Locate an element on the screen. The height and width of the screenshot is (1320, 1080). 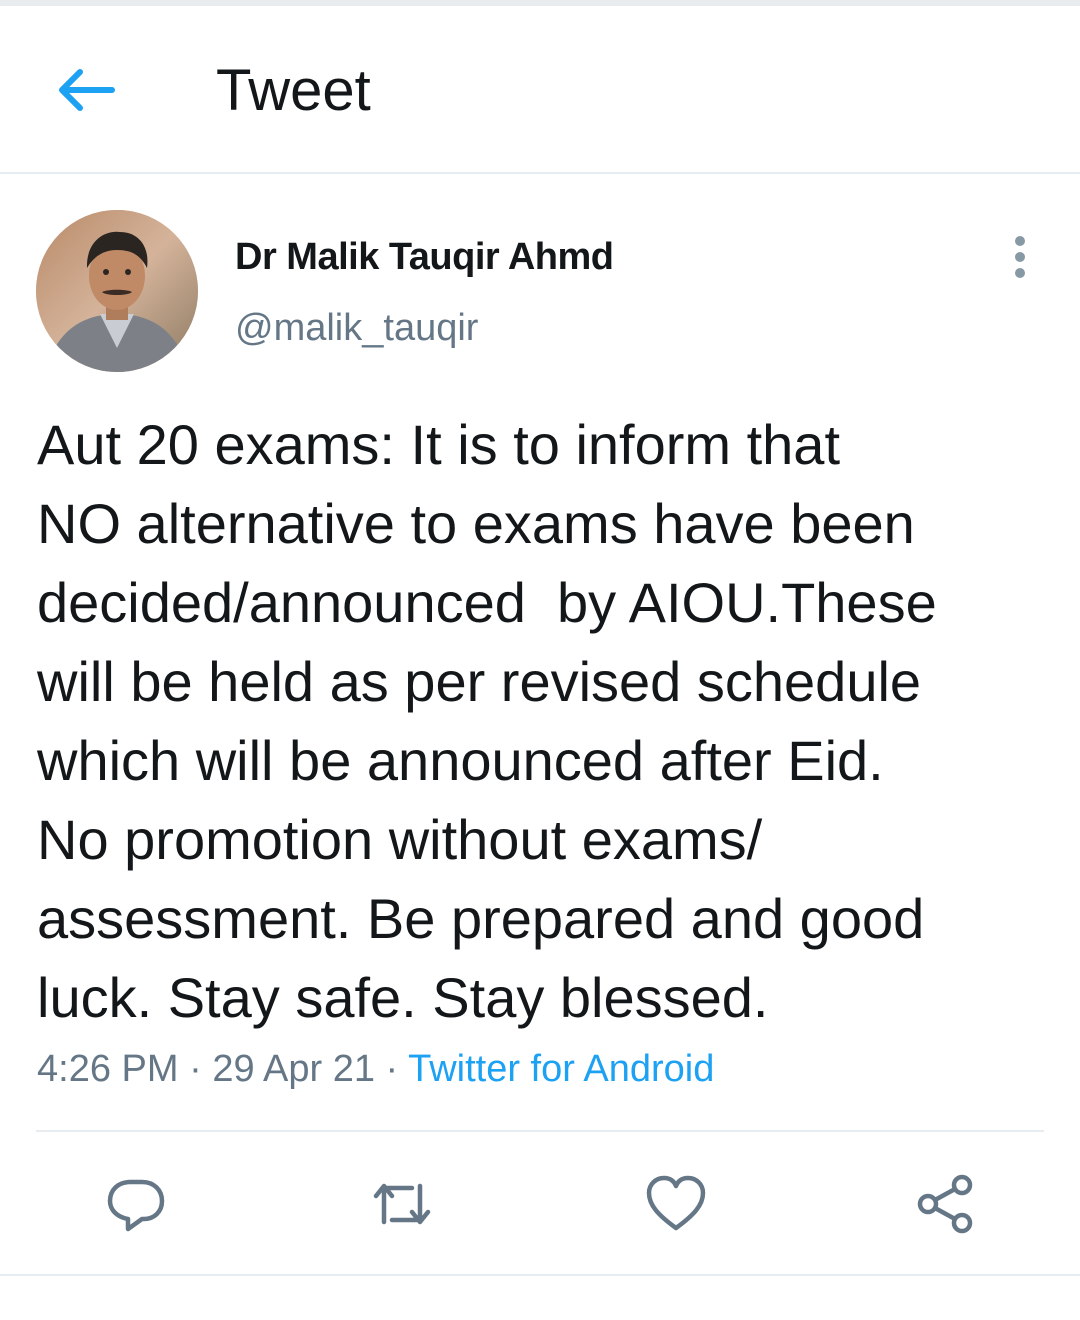
reply-icon is located at coordinates (136, 1205).